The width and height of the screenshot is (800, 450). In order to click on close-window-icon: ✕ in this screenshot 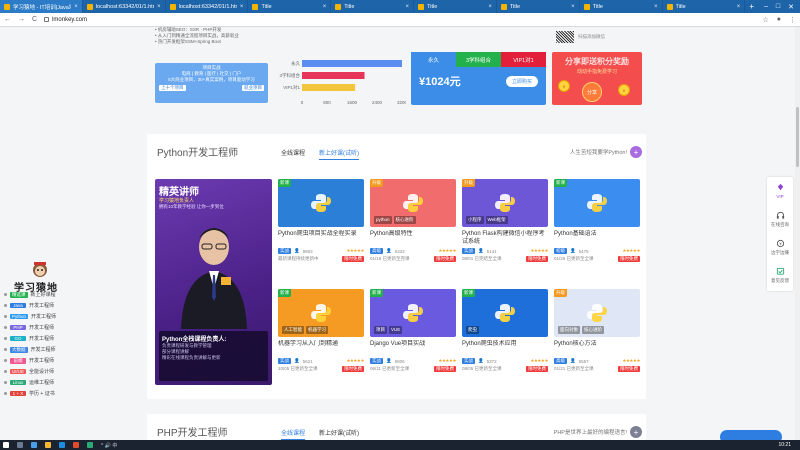, I will do `click(791, 7)`.